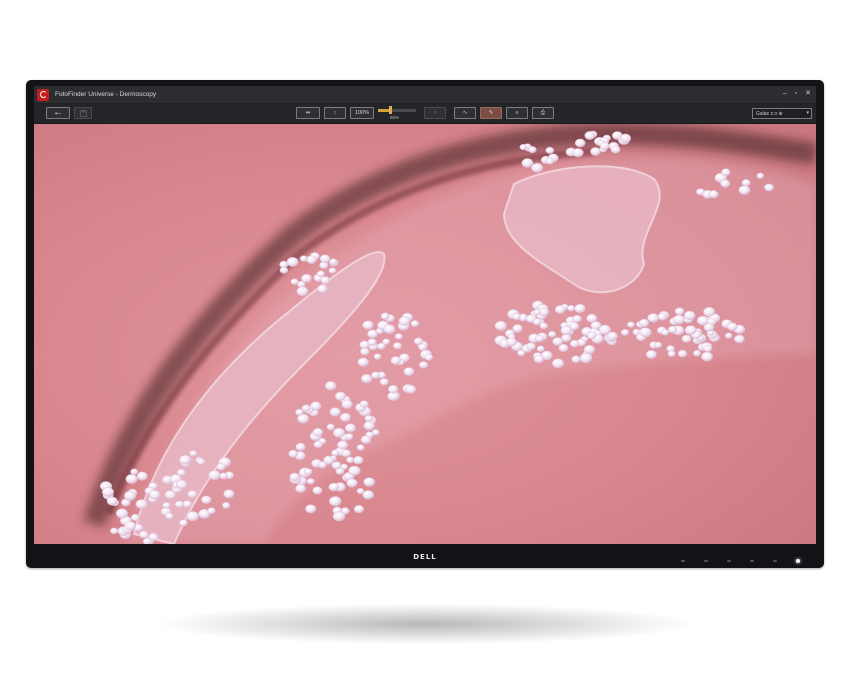 Image resolution: width=850 pixels, height=700 pixels. I want to click on camera-select: Galax z.o ⊕ ▾, so click(782, 113).